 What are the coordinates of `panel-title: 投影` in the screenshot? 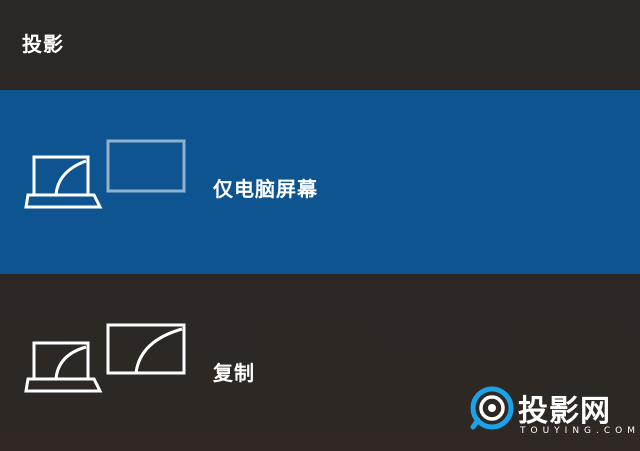 It's located at (43, 44).